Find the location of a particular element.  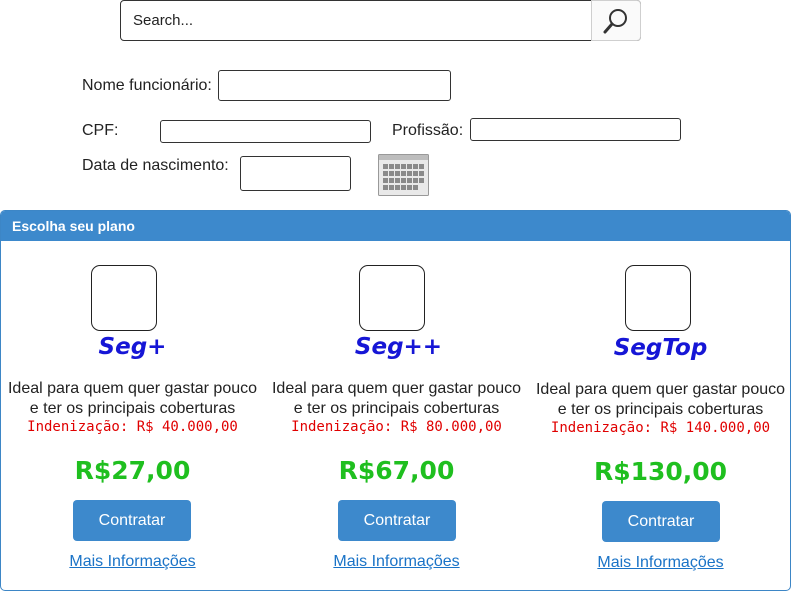

search-bar is located at coordinates (380, 20).